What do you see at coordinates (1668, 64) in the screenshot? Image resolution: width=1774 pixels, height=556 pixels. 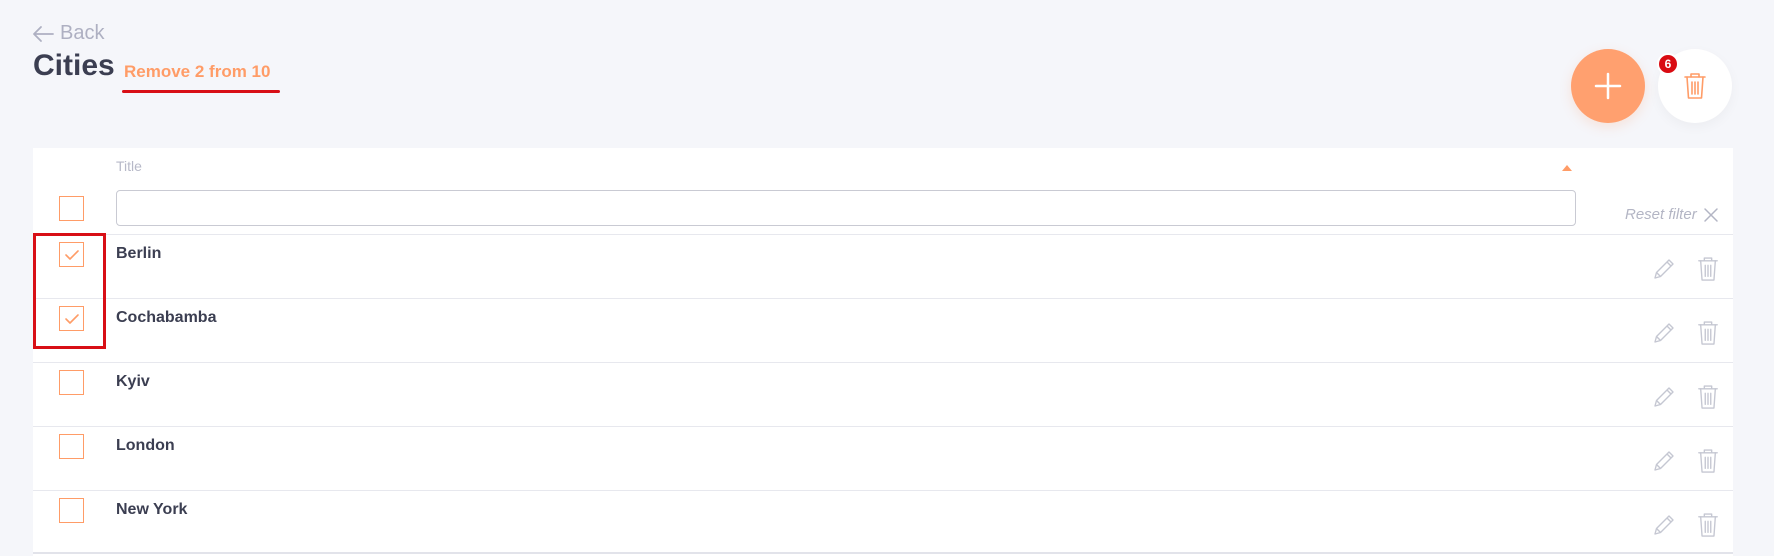 I see `delete-count-badge: 6` at bounding box center [1668, 64].